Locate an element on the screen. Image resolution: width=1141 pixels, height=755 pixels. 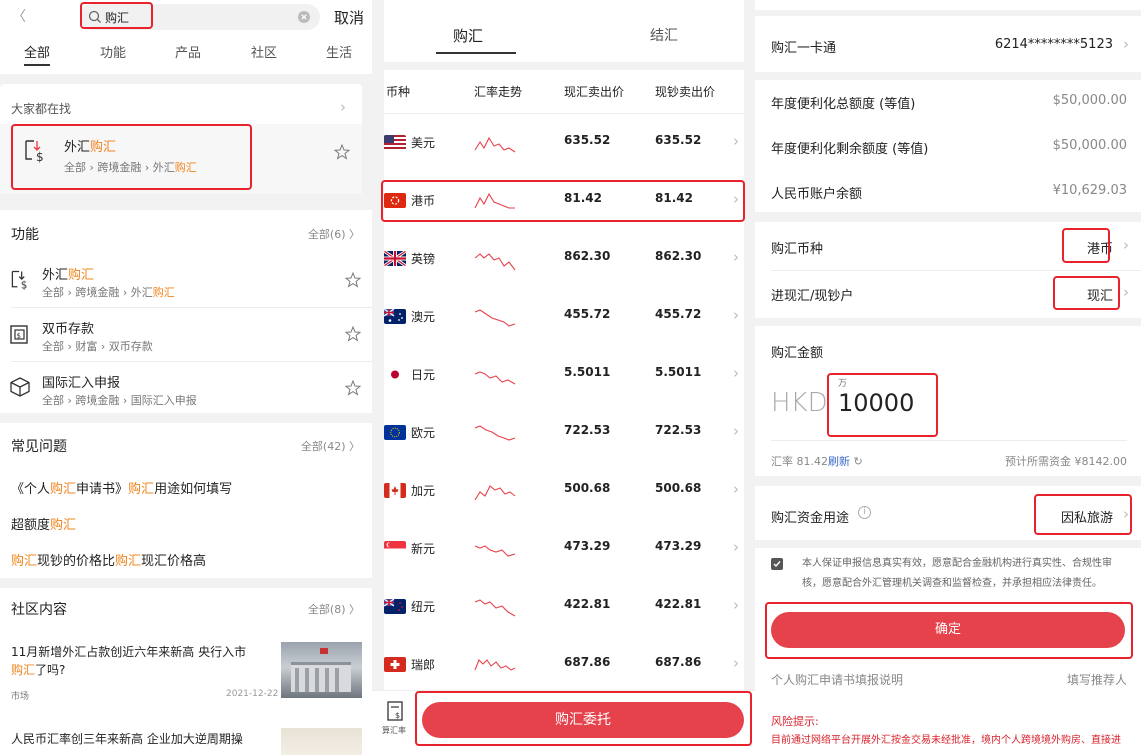
rate-row-cad: 加元 500.68 500.68 › is located at coordinates (564, 491).